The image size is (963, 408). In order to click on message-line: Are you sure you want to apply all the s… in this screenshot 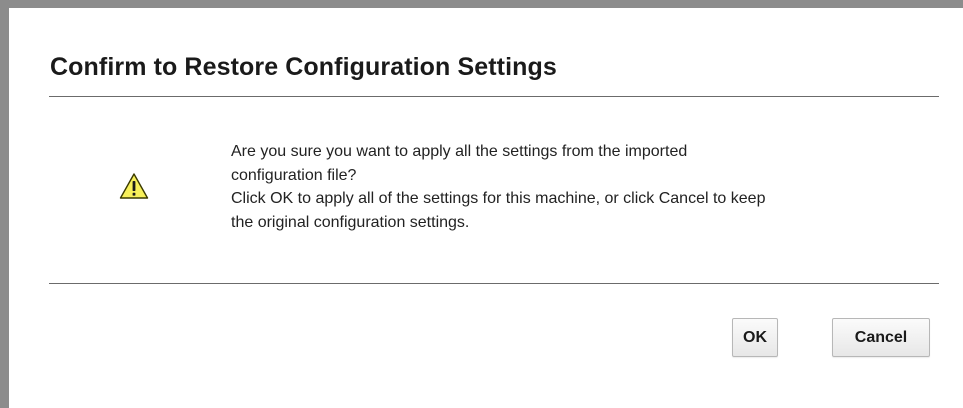, I will do `click(459, 151)`.